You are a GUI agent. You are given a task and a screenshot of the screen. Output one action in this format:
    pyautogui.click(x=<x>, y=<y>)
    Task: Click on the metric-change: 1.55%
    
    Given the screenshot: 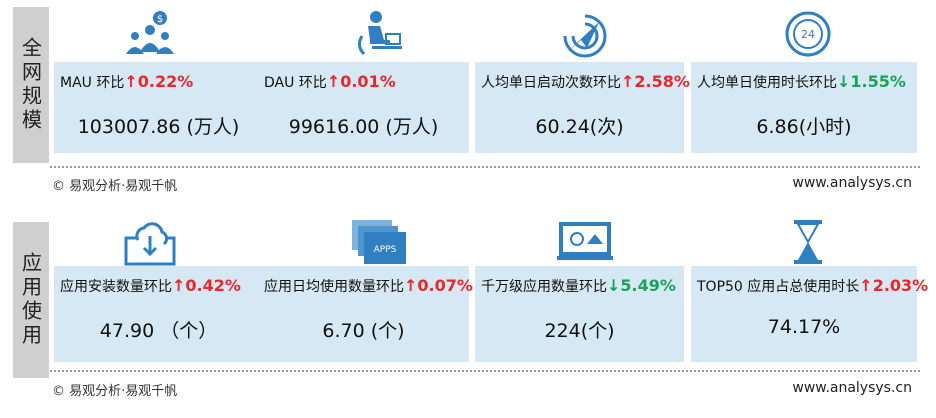 What is the action you would take?
    pyautogui.click(x=878, y=81)
    